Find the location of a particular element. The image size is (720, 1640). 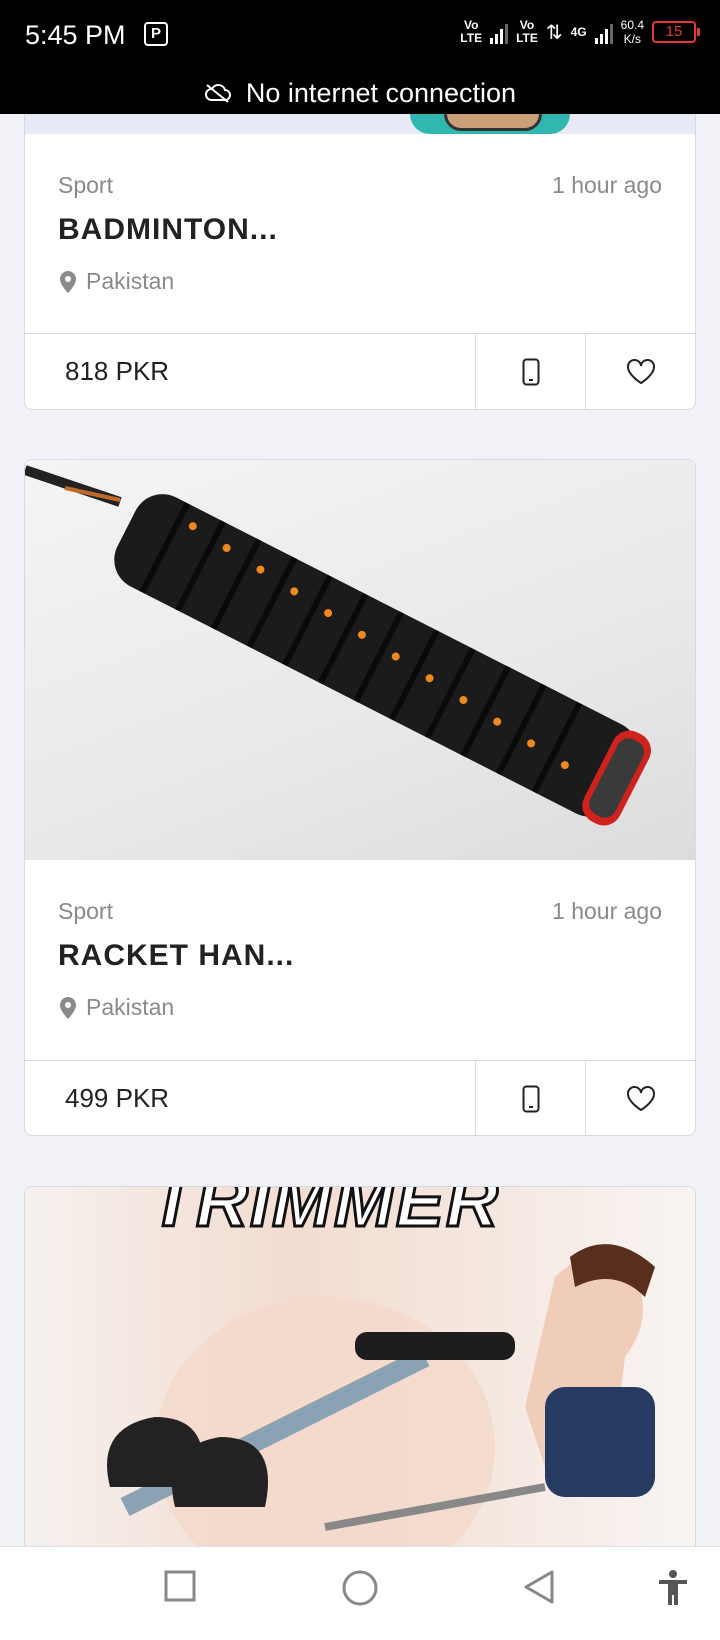

status-time: 5:45 PM is located at coordinates (75, 35).